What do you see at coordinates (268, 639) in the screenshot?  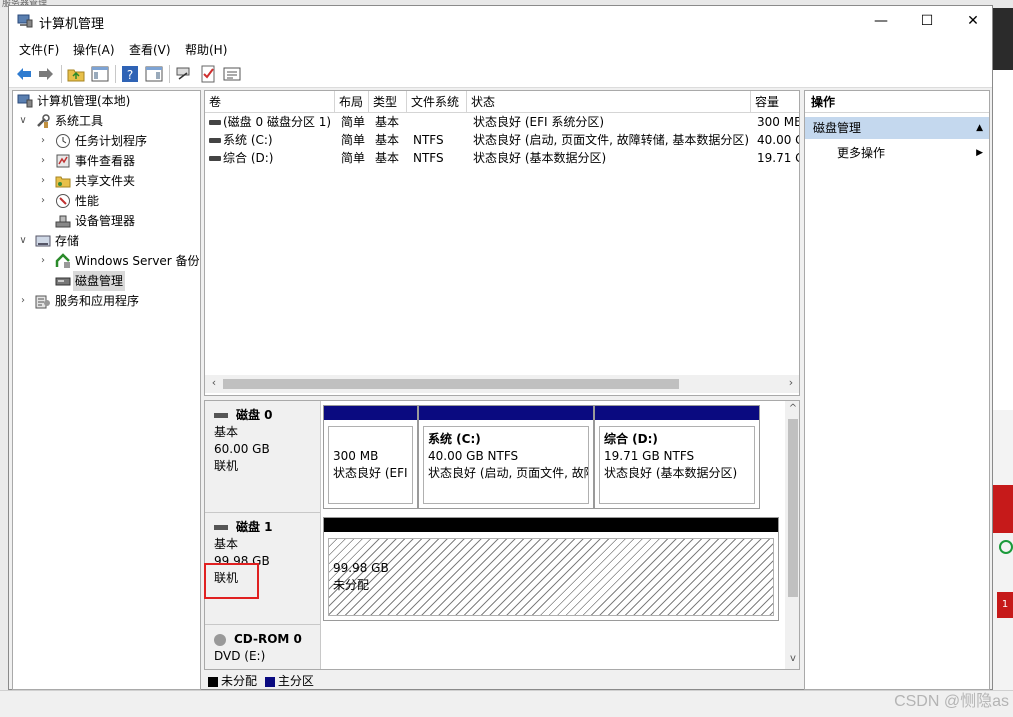 I see `disk-name: CD-ROM 0` at bounding box center [268, 639].